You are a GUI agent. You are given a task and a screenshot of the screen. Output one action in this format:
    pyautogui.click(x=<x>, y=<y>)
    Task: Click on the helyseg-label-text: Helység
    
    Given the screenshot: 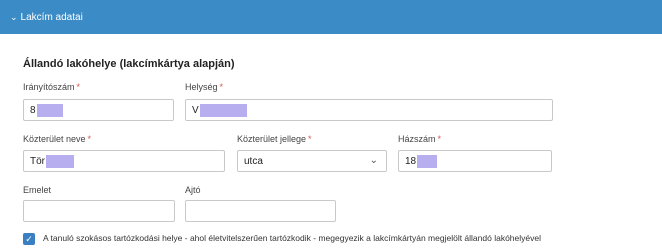 What is the action you would take?
    pyautogui.click(x=201, y=87)
    